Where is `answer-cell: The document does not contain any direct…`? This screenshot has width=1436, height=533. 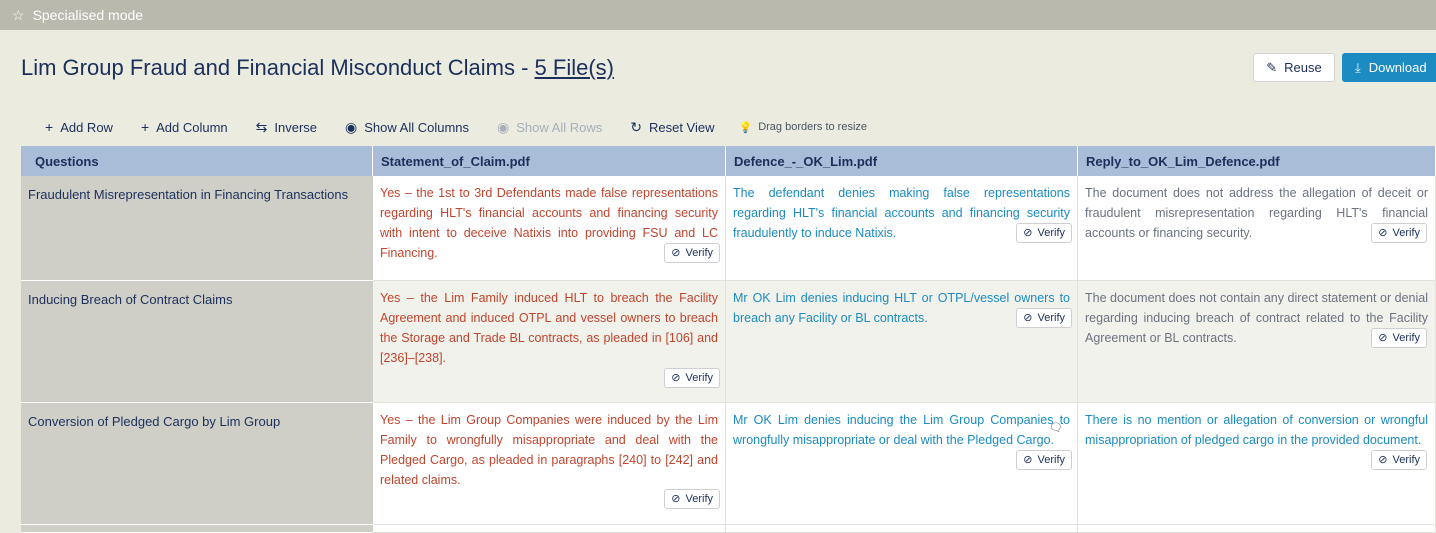 answer-cell: The document does not contain any direct… is located at coordinates (1257, 342).